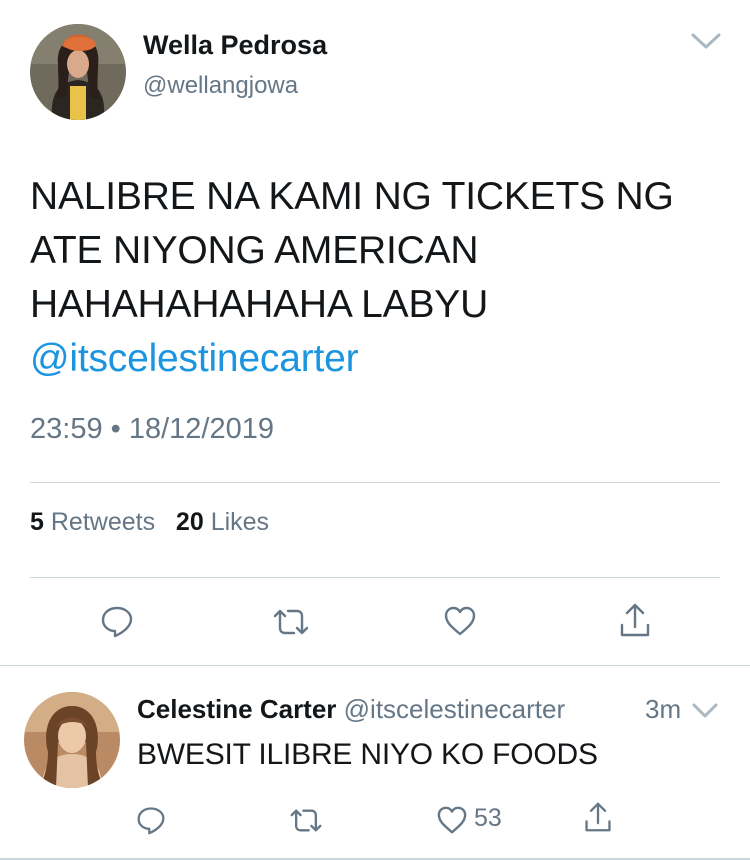  Describe the element at coordinates (37, 522) in the screenshot. I see `retweet-count: 5` at that location.